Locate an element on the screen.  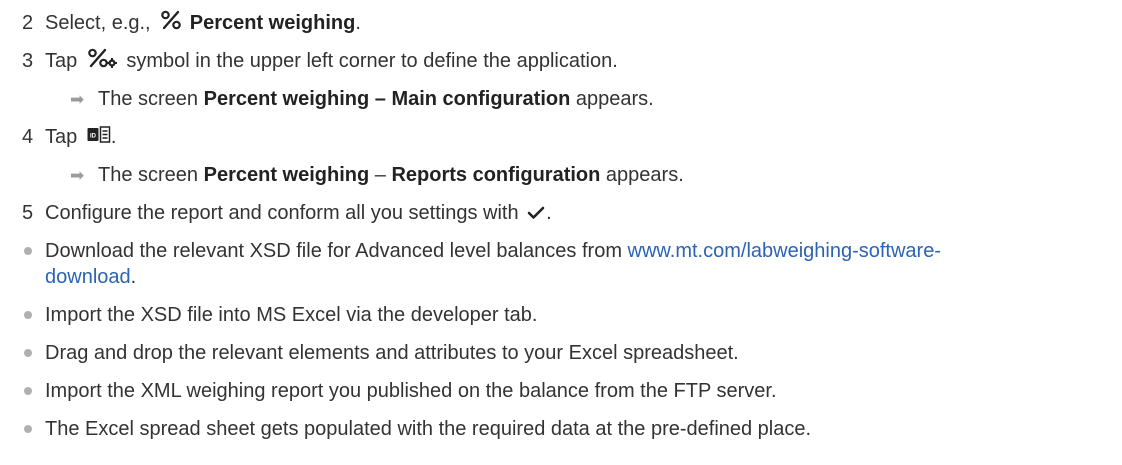
download-link: www.mt.com/labweighing-software- is located at coordinates (784, 251).